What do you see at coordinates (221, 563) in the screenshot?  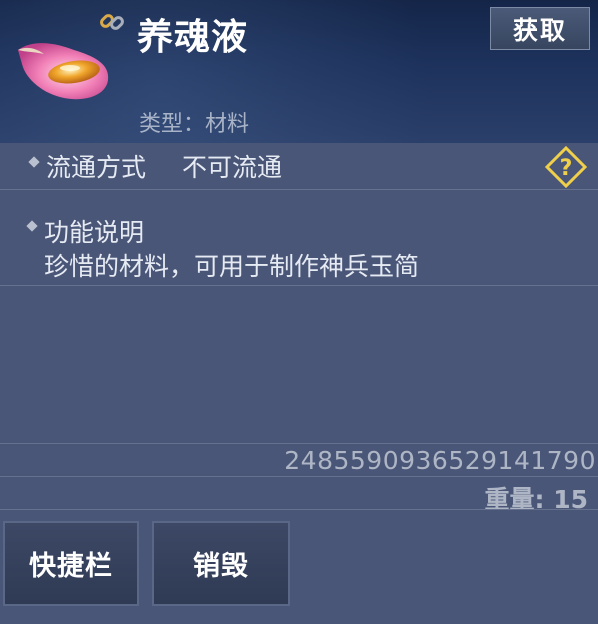 I see `destroy-button: 销毁` at bounding box center [221, 563].